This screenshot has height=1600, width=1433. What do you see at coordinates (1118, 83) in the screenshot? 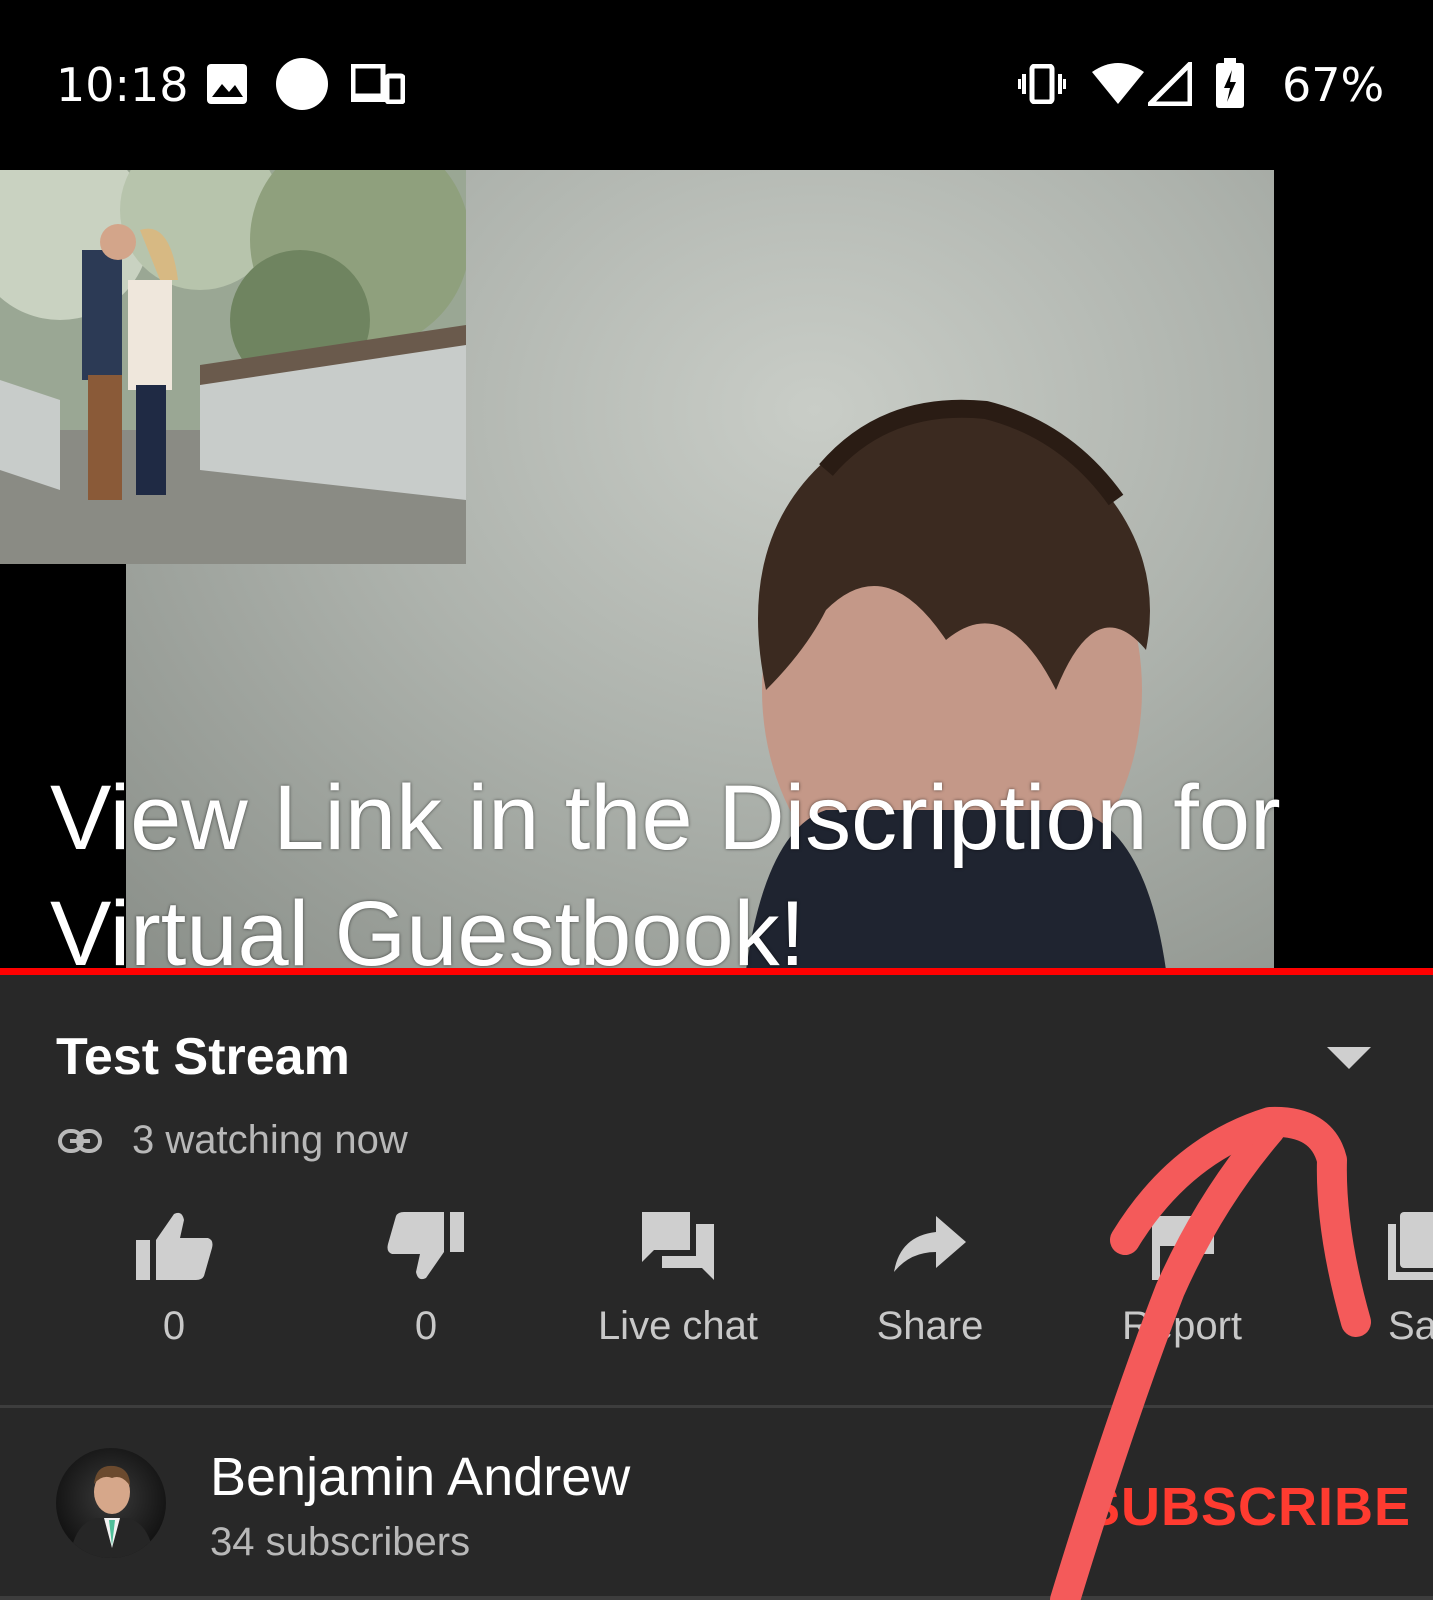
I see `wifi-icon` at bounding box center [1118, 83].